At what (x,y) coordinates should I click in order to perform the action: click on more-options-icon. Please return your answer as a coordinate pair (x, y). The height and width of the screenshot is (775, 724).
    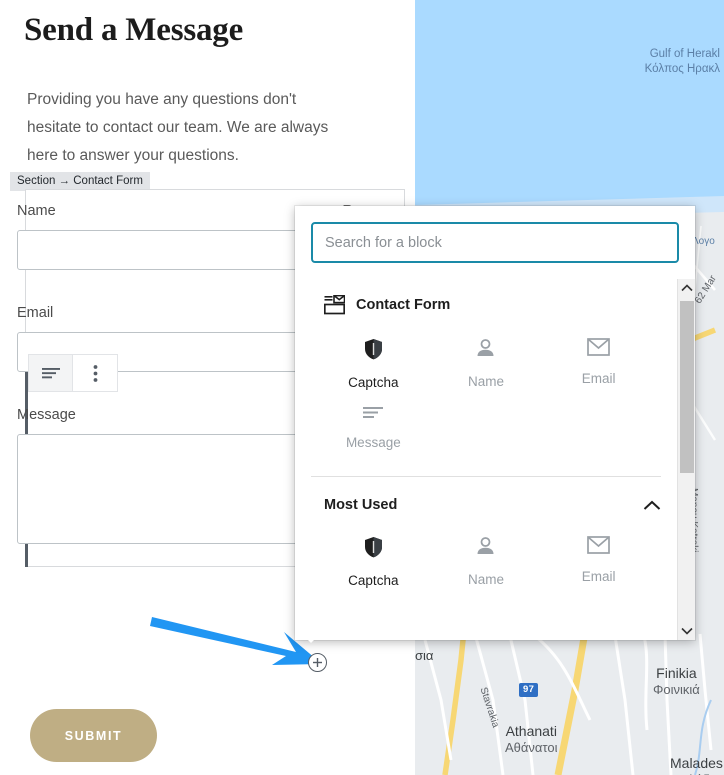
    Looking at the image, I should click on (95, 373).